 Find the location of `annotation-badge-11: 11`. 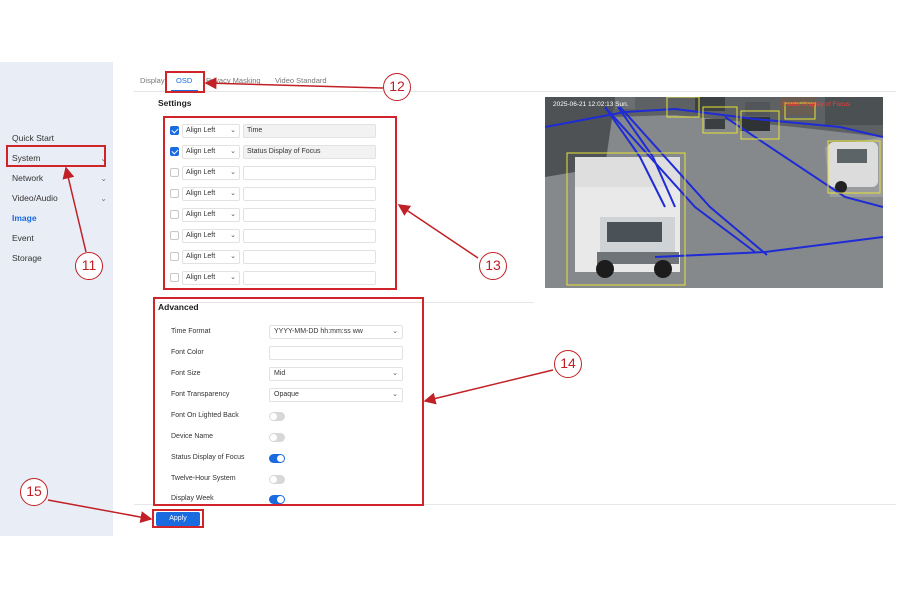

annotation-badge-11: 11 is located at coordinates (89, 266).